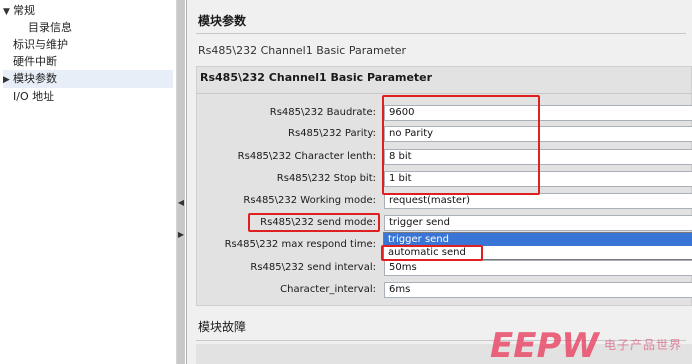 The image size is (692, 364). I want to click on send-mode-select: trigger send, so click(538, 223).